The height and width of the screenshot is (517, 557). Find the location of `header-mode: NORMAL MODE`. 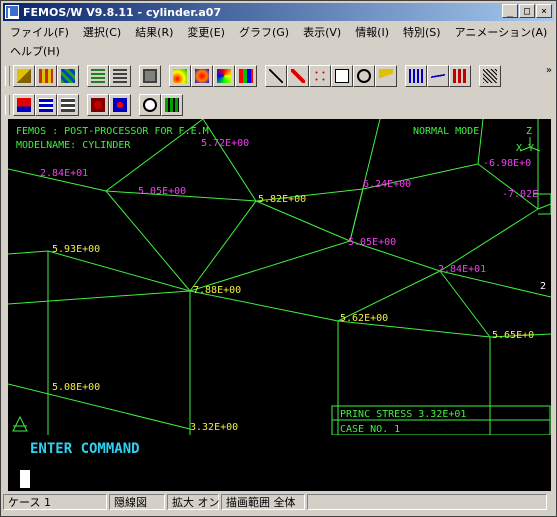

header-mode: NORMAL MODE is located at coordinates (446, 131).